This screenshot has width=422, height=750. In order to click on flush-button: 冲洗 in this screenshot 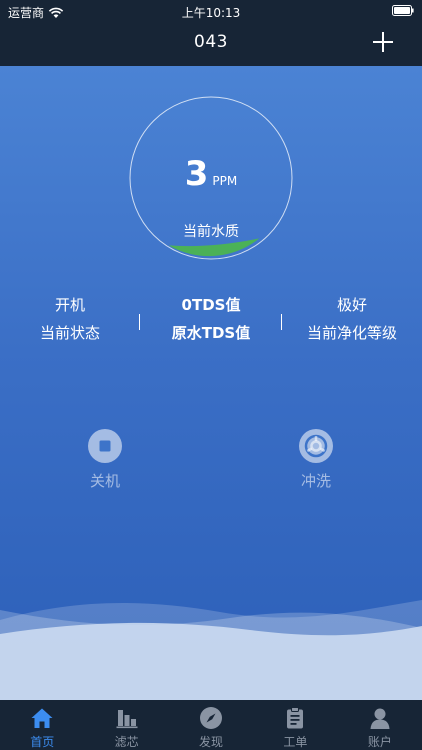, I will do `click(316, 459)`.